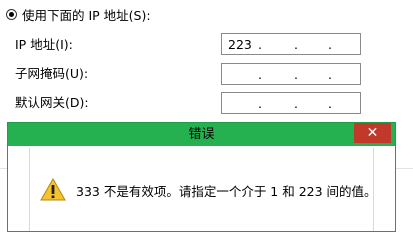 Image resolution: width=413 pixels, height=240 pixels. Describe the element at coordinates (11, 14) in the screenshot. I see `radio-selected-icon` at that location.